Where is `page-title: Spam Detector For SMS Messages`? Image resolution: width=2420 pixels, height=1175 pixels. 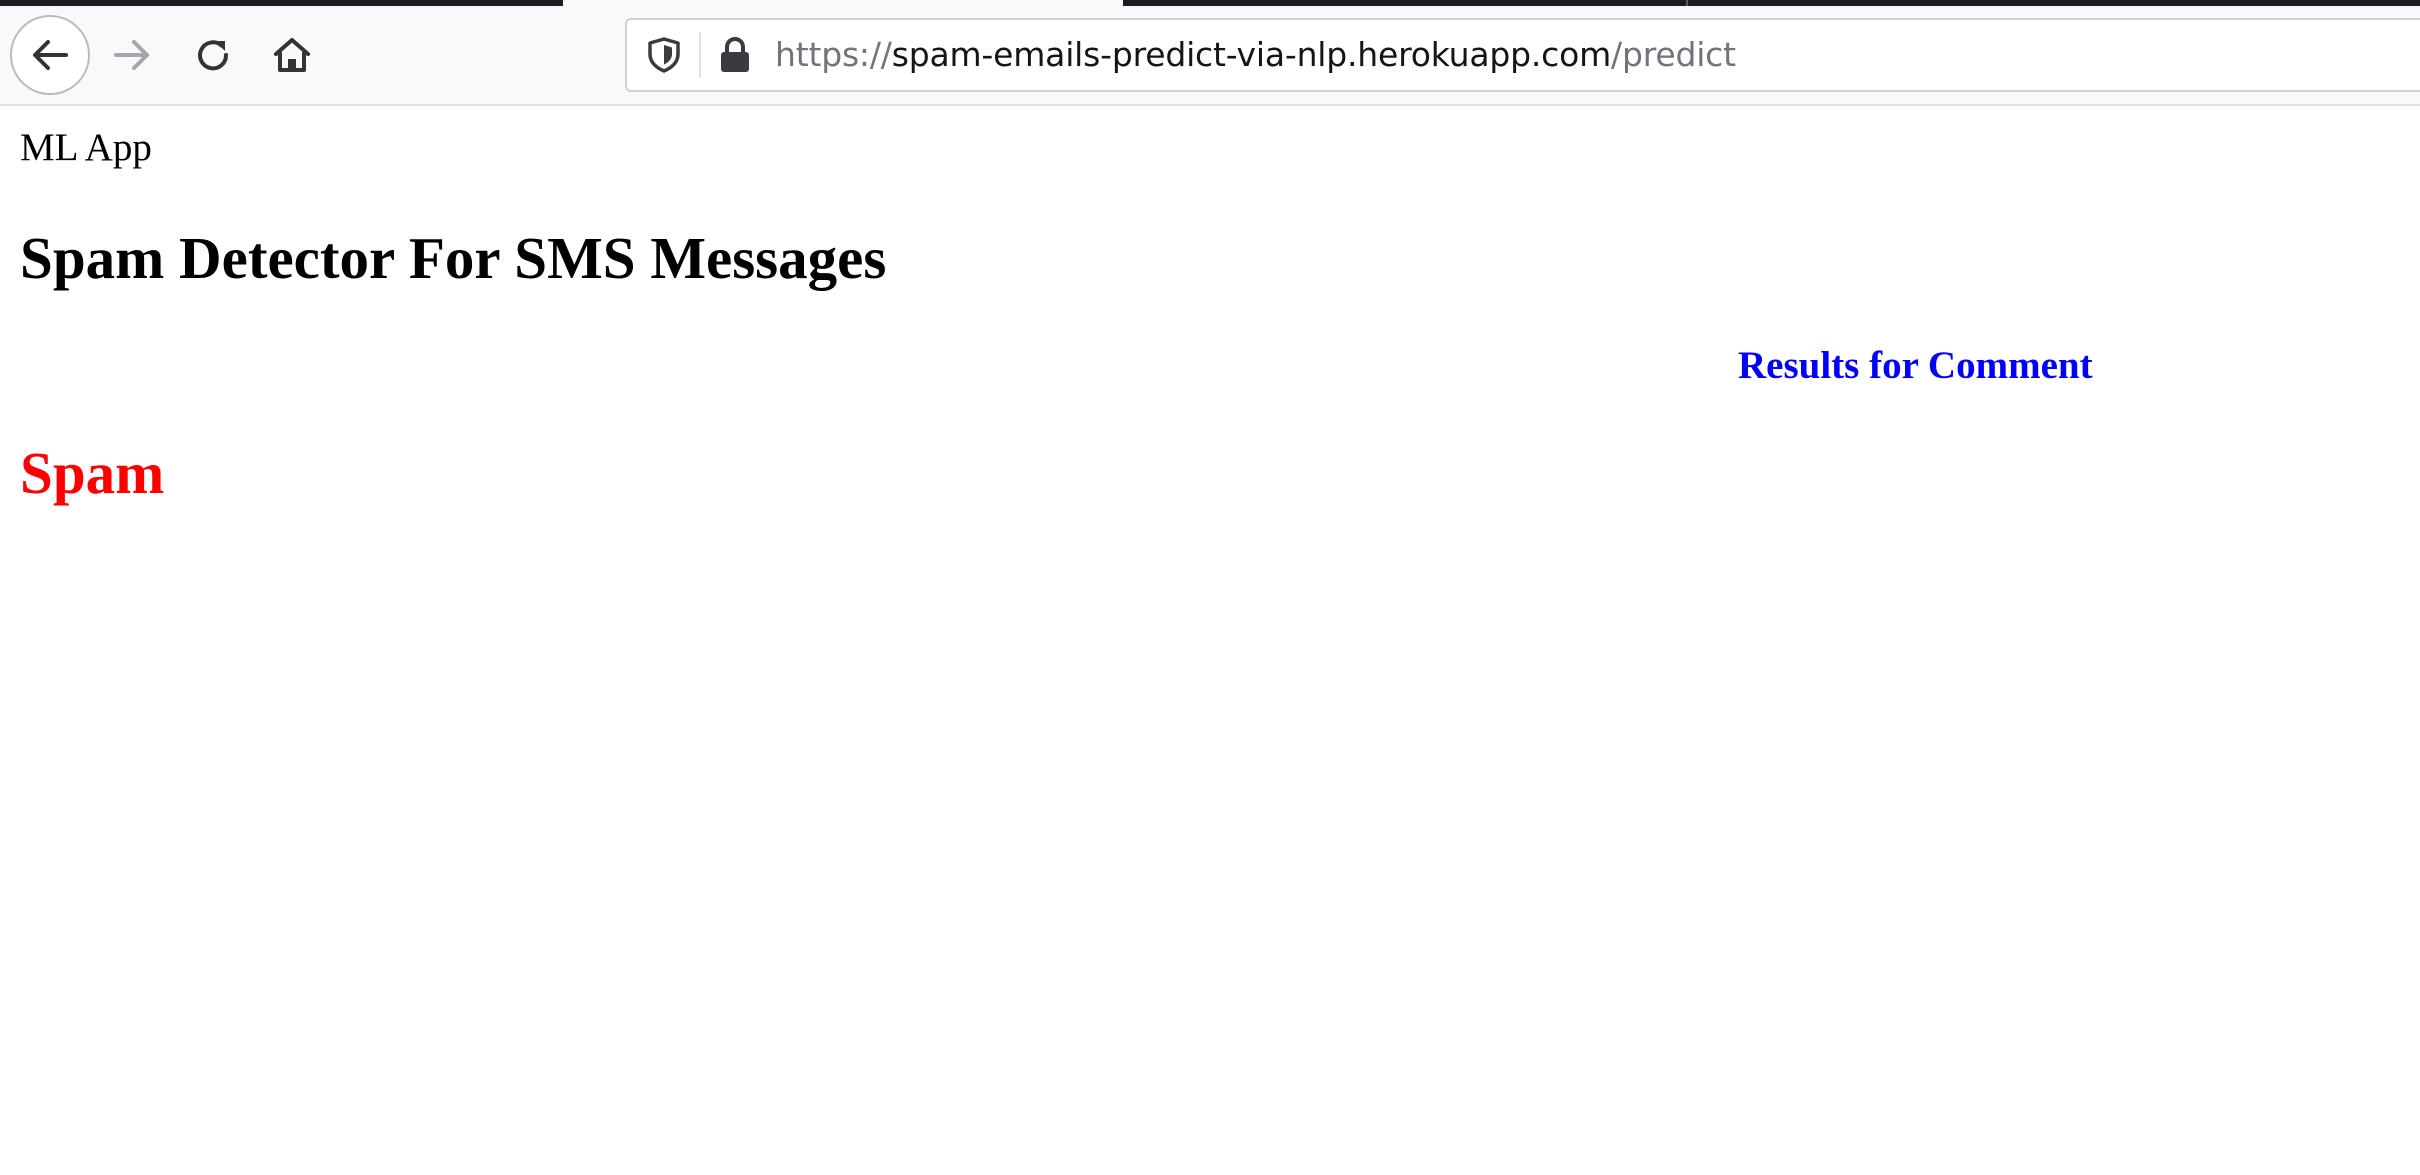
page-title: Spam Detector For SMS Messages is located at coordinates (453, 258).